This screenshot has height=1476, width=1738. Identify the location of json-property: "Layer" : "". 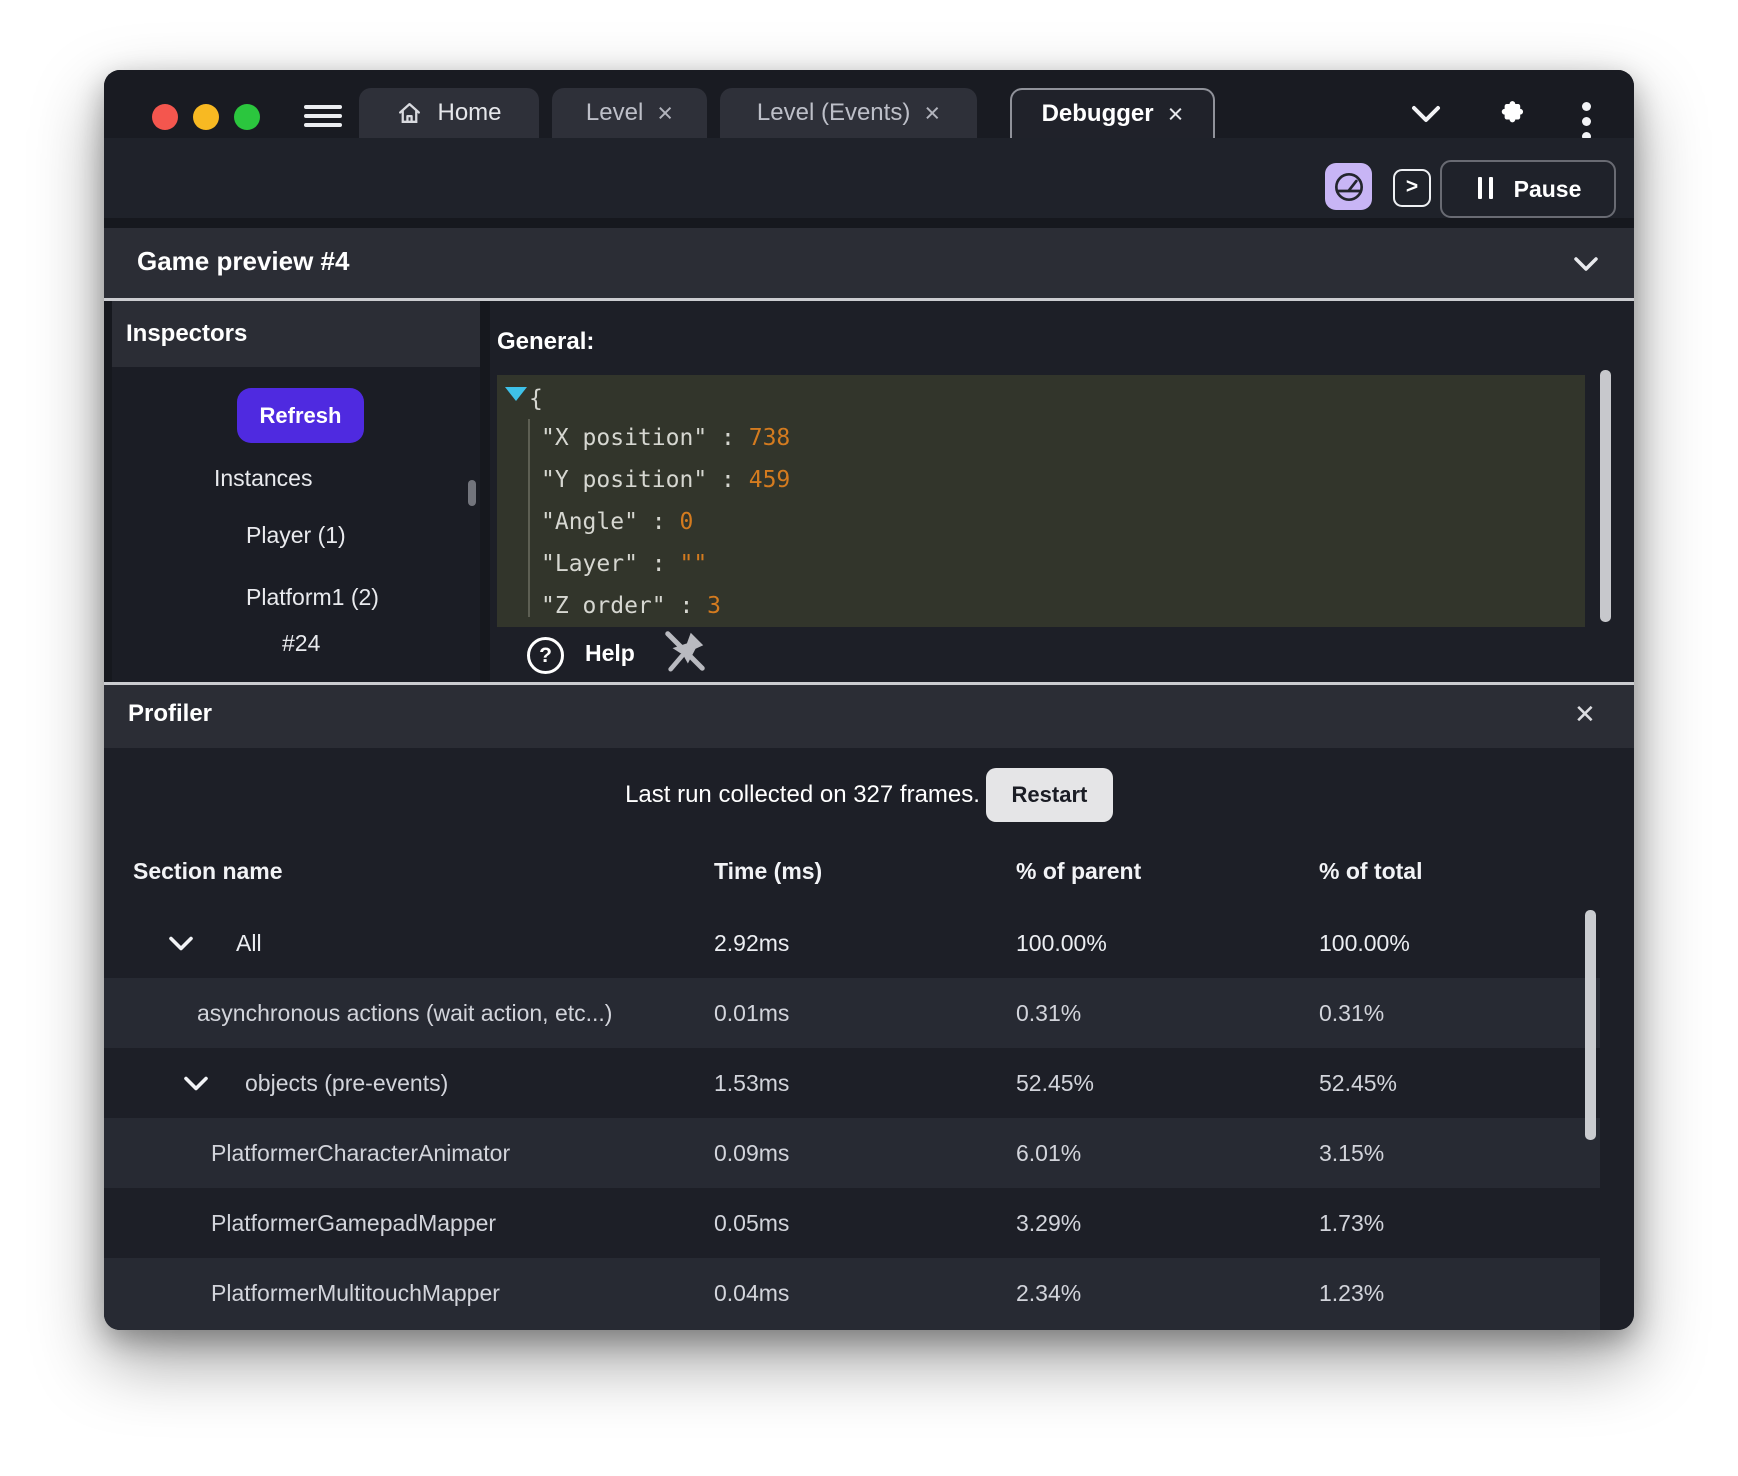
(1041, 564).